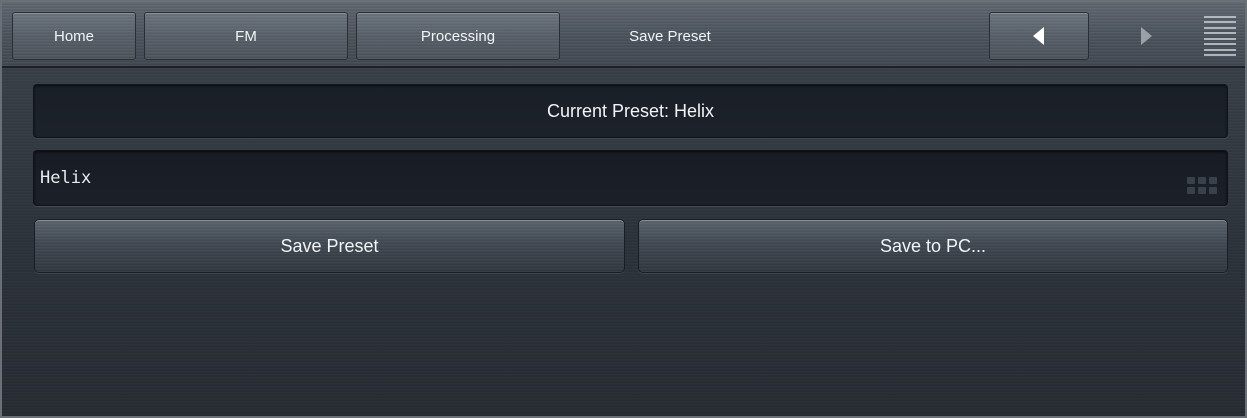 This screenshot has height=418, width=1247. I want to click on menu-icon, so click(1220, 36).